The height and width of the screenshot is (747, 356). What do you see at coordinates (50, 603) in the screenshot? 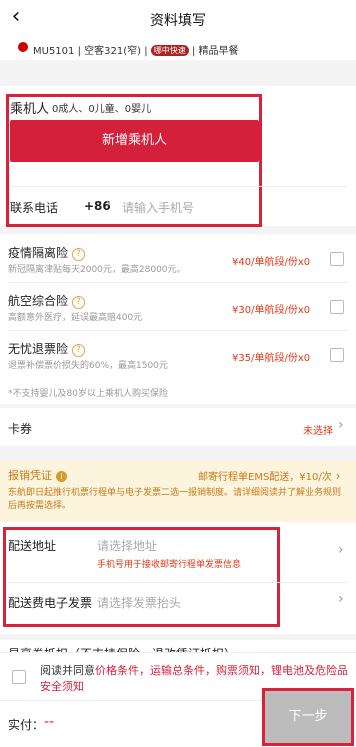
I see `invoice-label: 配送费电子发票` at bounding box center [50, 603].